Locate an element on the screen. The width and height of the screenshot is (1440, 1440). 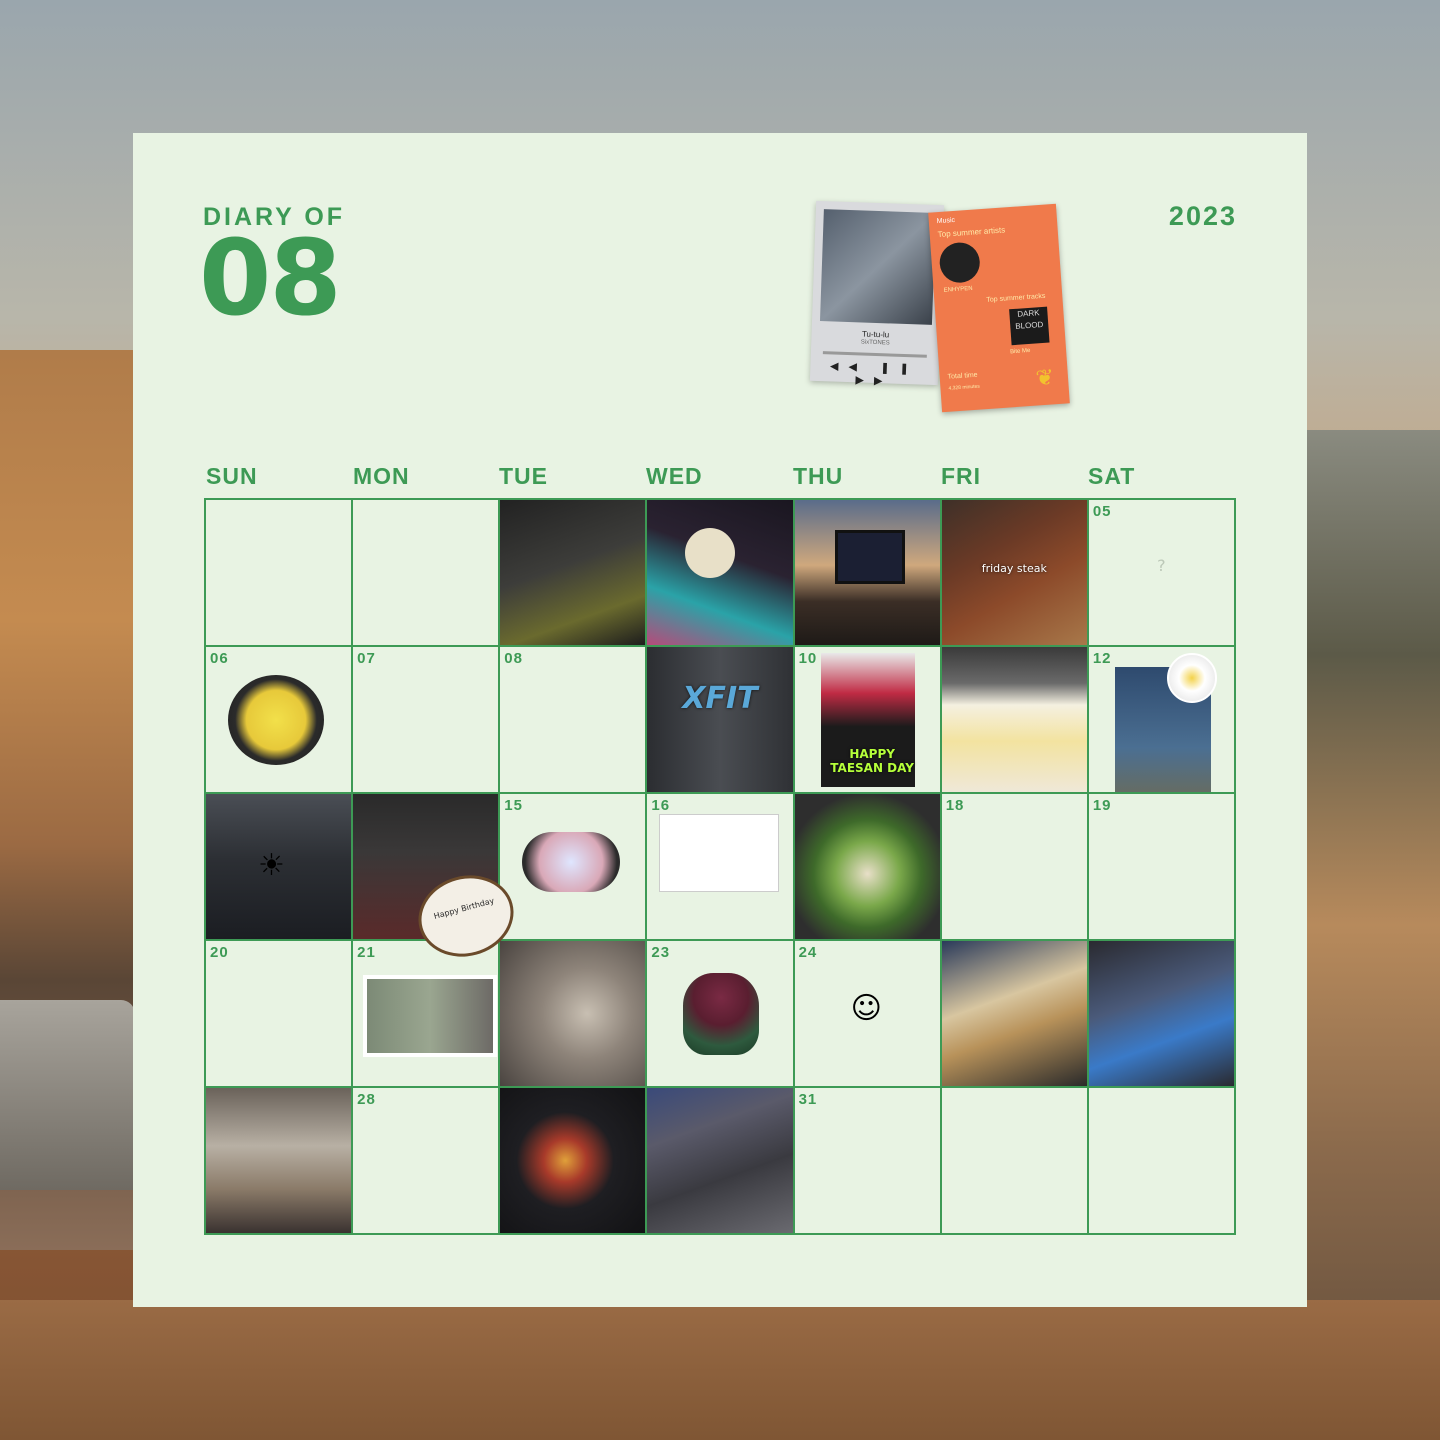
day-cell-07: 07 is located at coordinates (427, 720).